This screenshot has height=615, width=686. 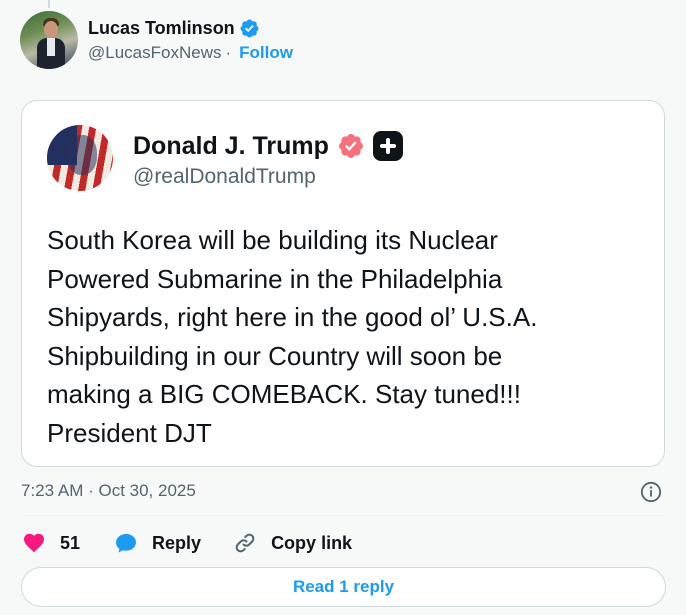 I want to click on author-name-row: Lucas Tomlinson, so click(x=190, y=28).